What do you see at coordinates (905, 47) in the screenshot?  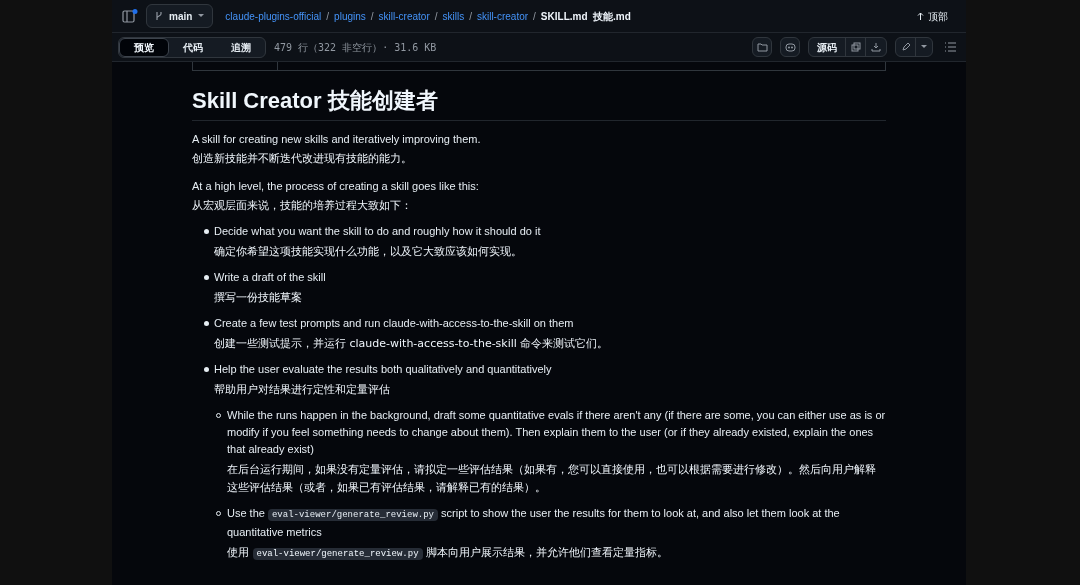 I see `pencil-icon` at bounding box center [905, 47].